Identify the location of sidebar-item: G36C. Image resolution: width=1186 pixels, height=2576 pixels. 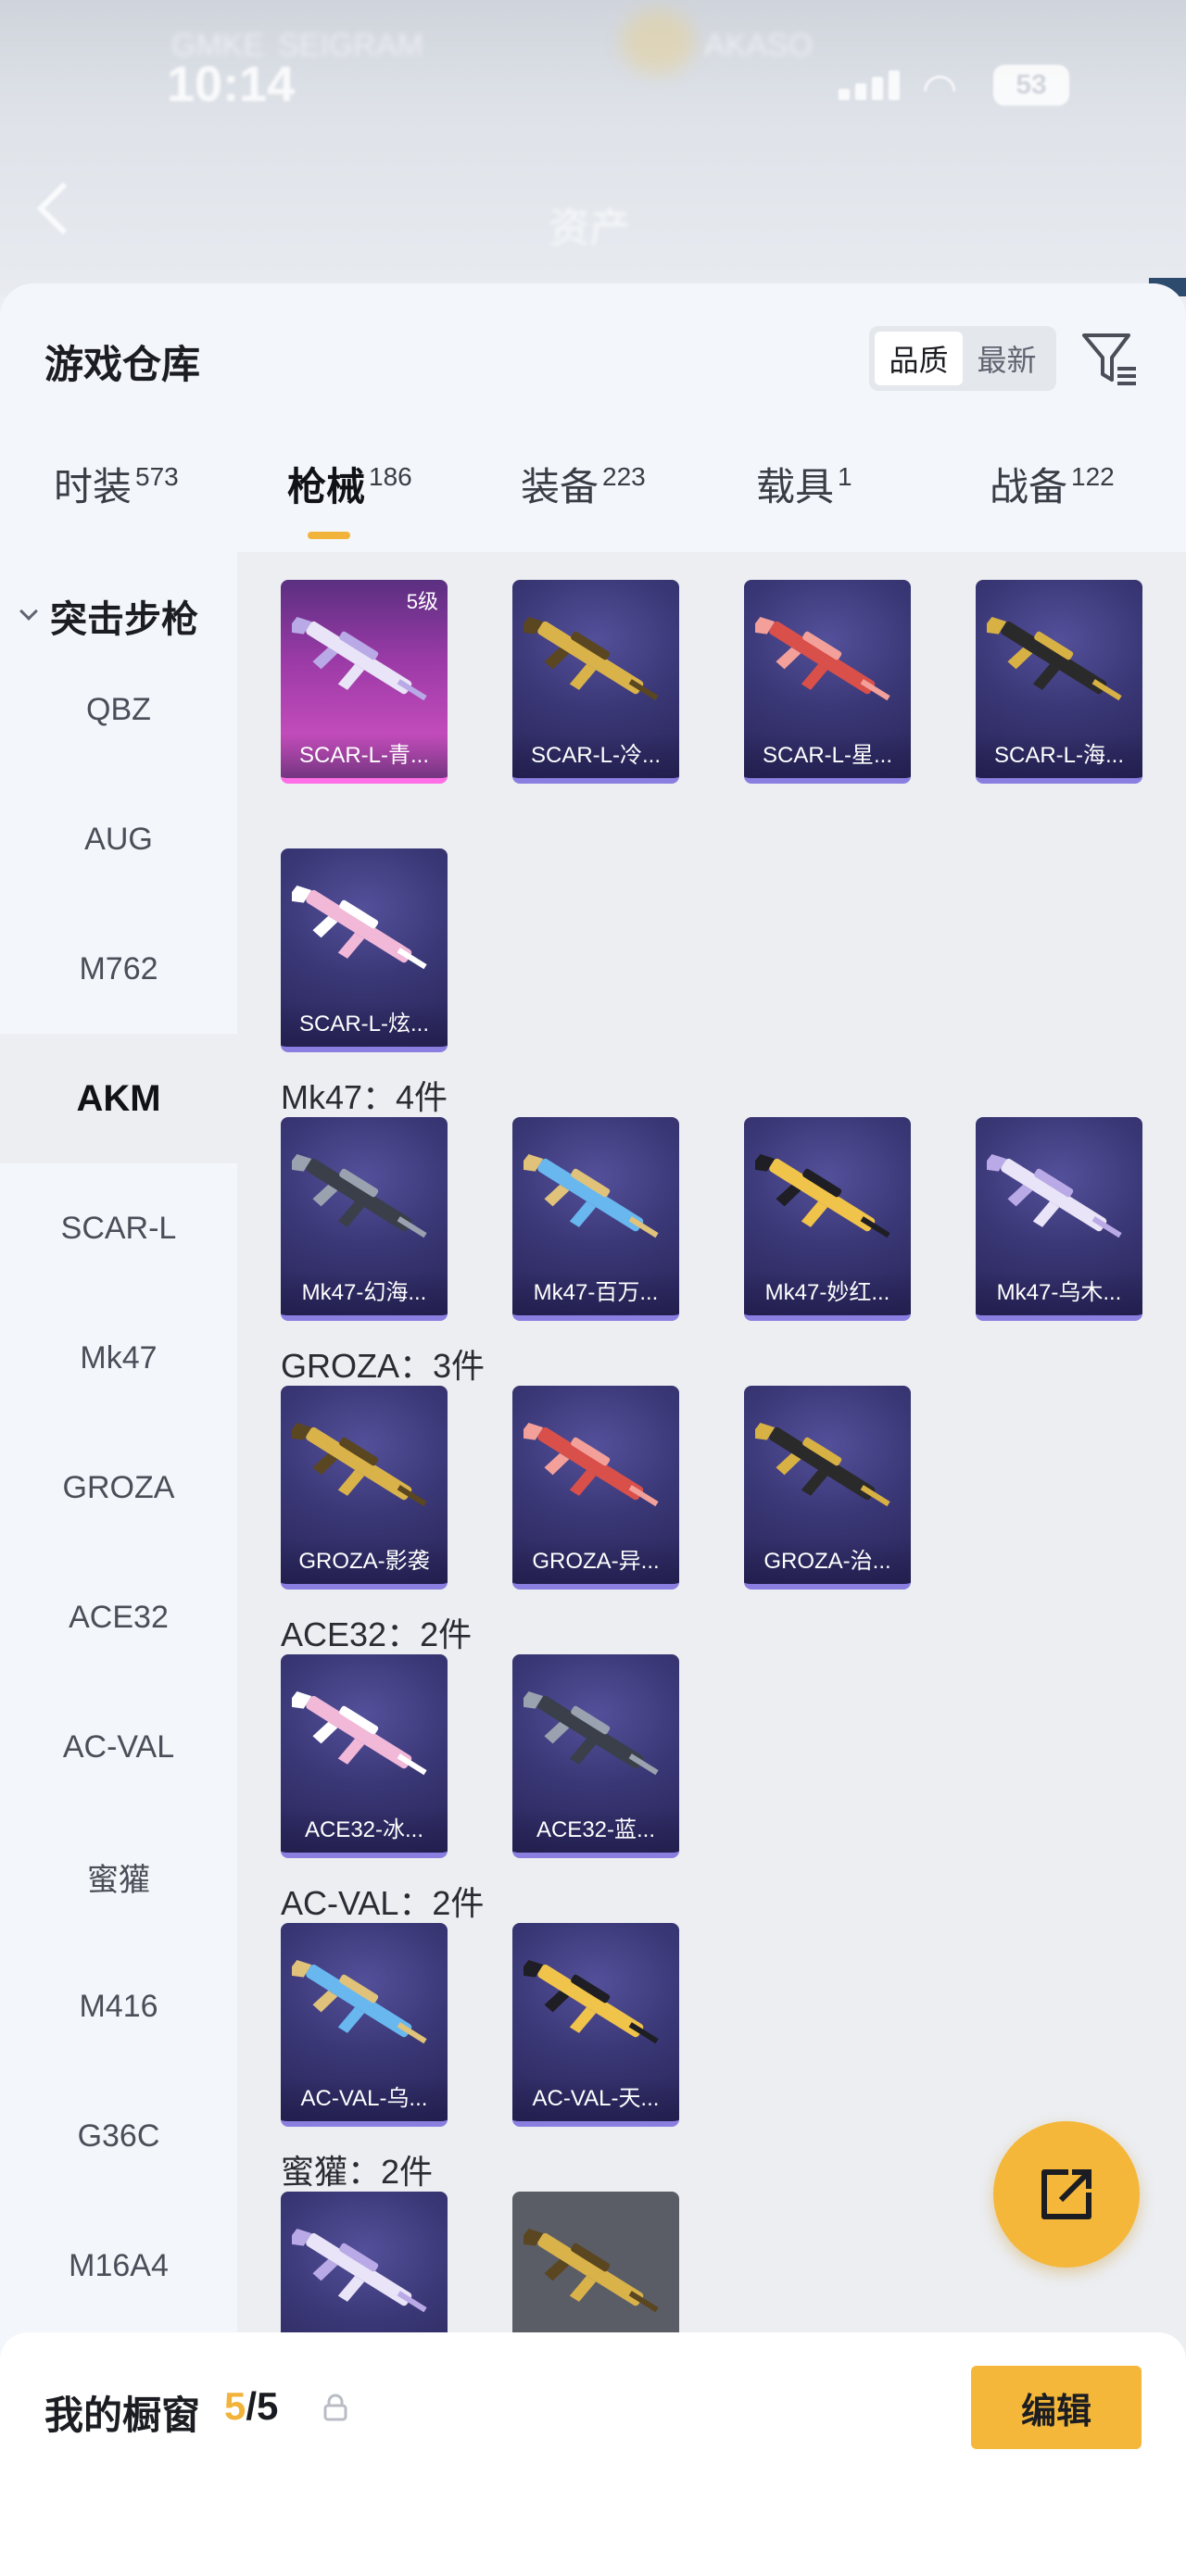
(118, 2136).